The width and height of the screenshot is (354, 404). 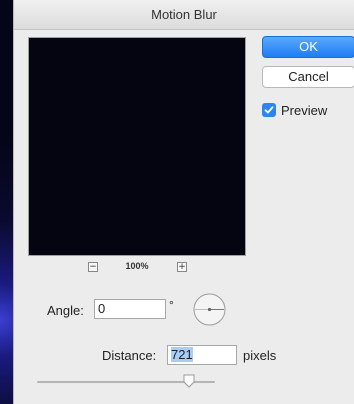 I want to click on preview-label: Preview, so click(x=304, y=110).